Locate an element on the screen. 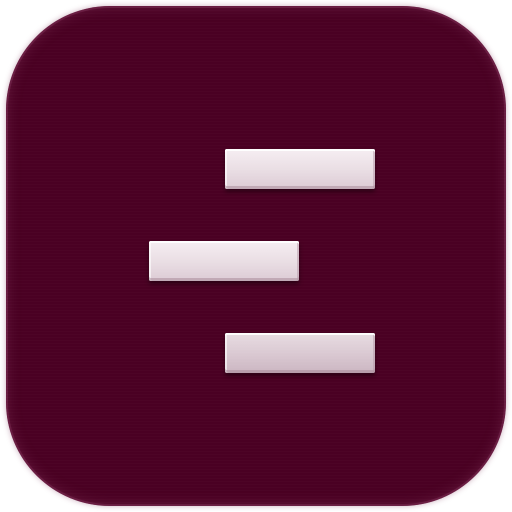  bar-bottom is located at coordinates (300, 353).